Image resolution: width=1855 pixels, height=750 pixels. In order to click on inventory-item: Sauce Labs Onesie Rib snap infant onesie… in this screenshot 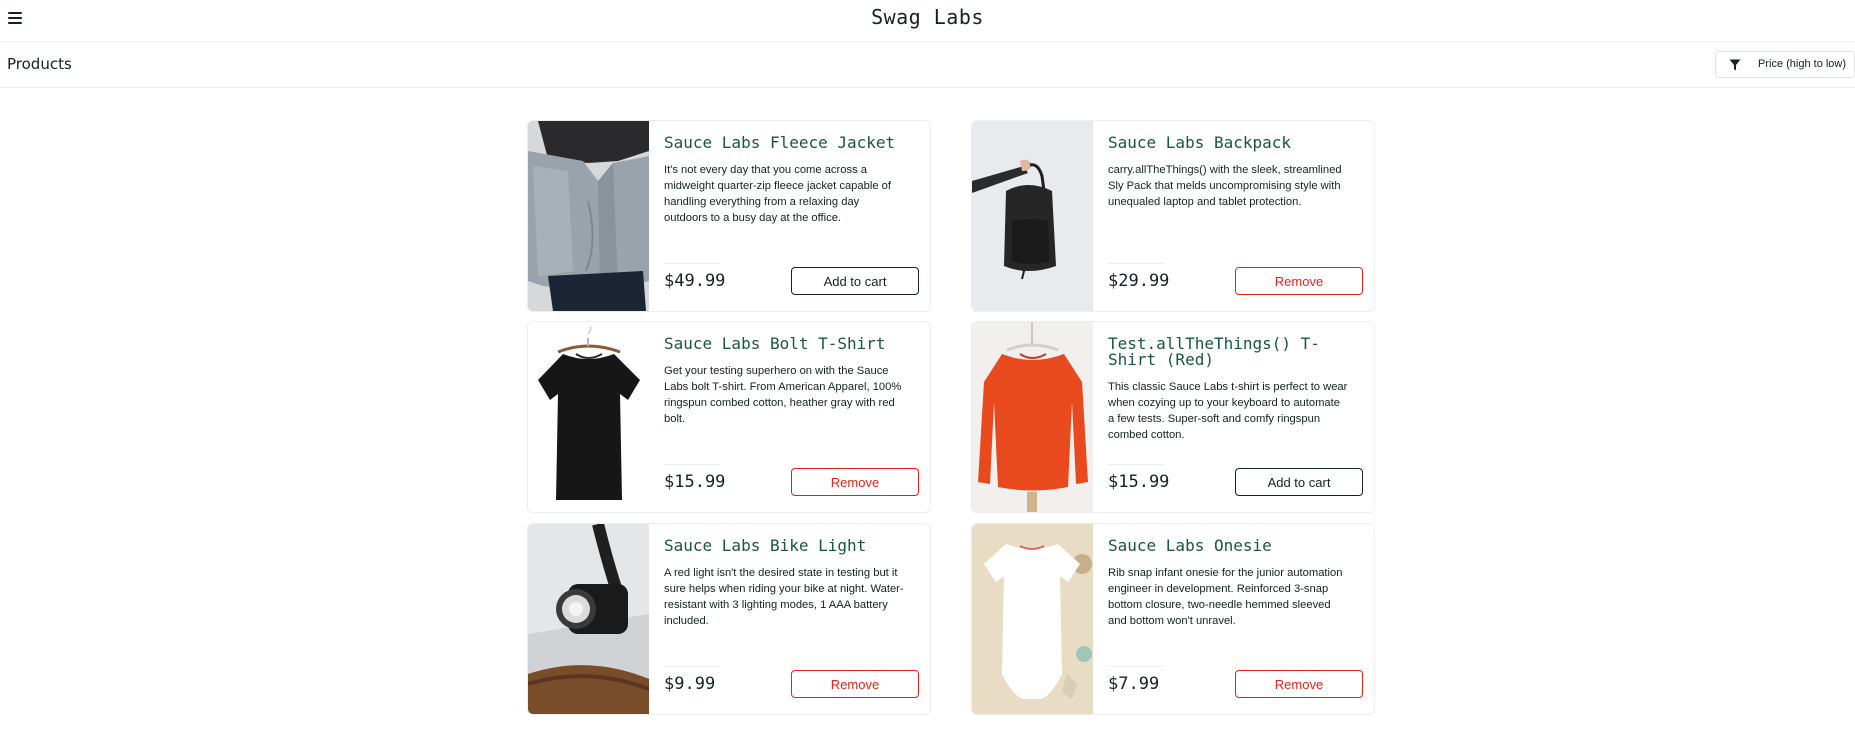, I will do `click(1173, 619)`.